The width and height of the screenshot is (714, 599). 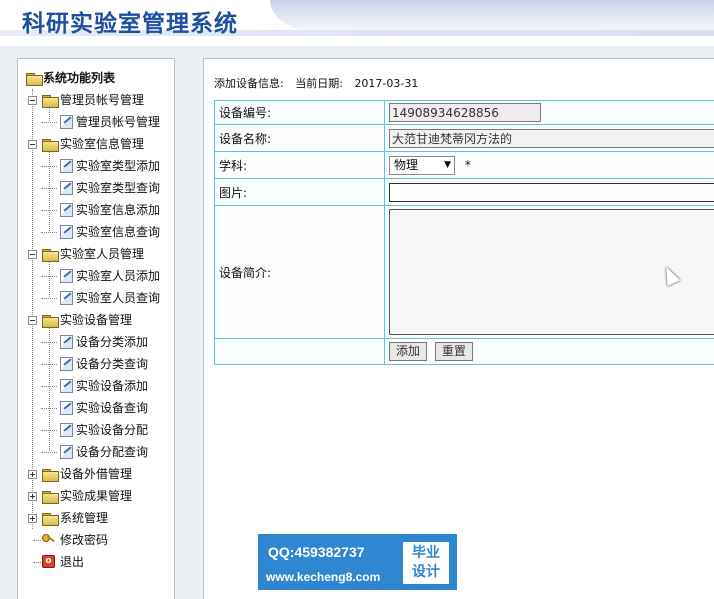 I want to click on form-row-actions: 添加 重置, so click(x=464, y=351).